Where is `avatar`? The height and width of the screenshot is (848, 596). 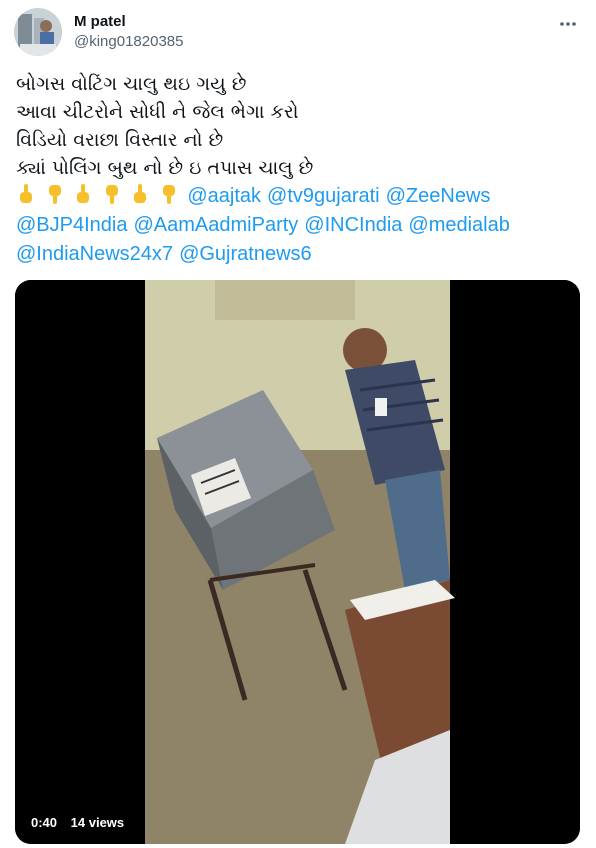 avatar is located at coordinates (38, 32).